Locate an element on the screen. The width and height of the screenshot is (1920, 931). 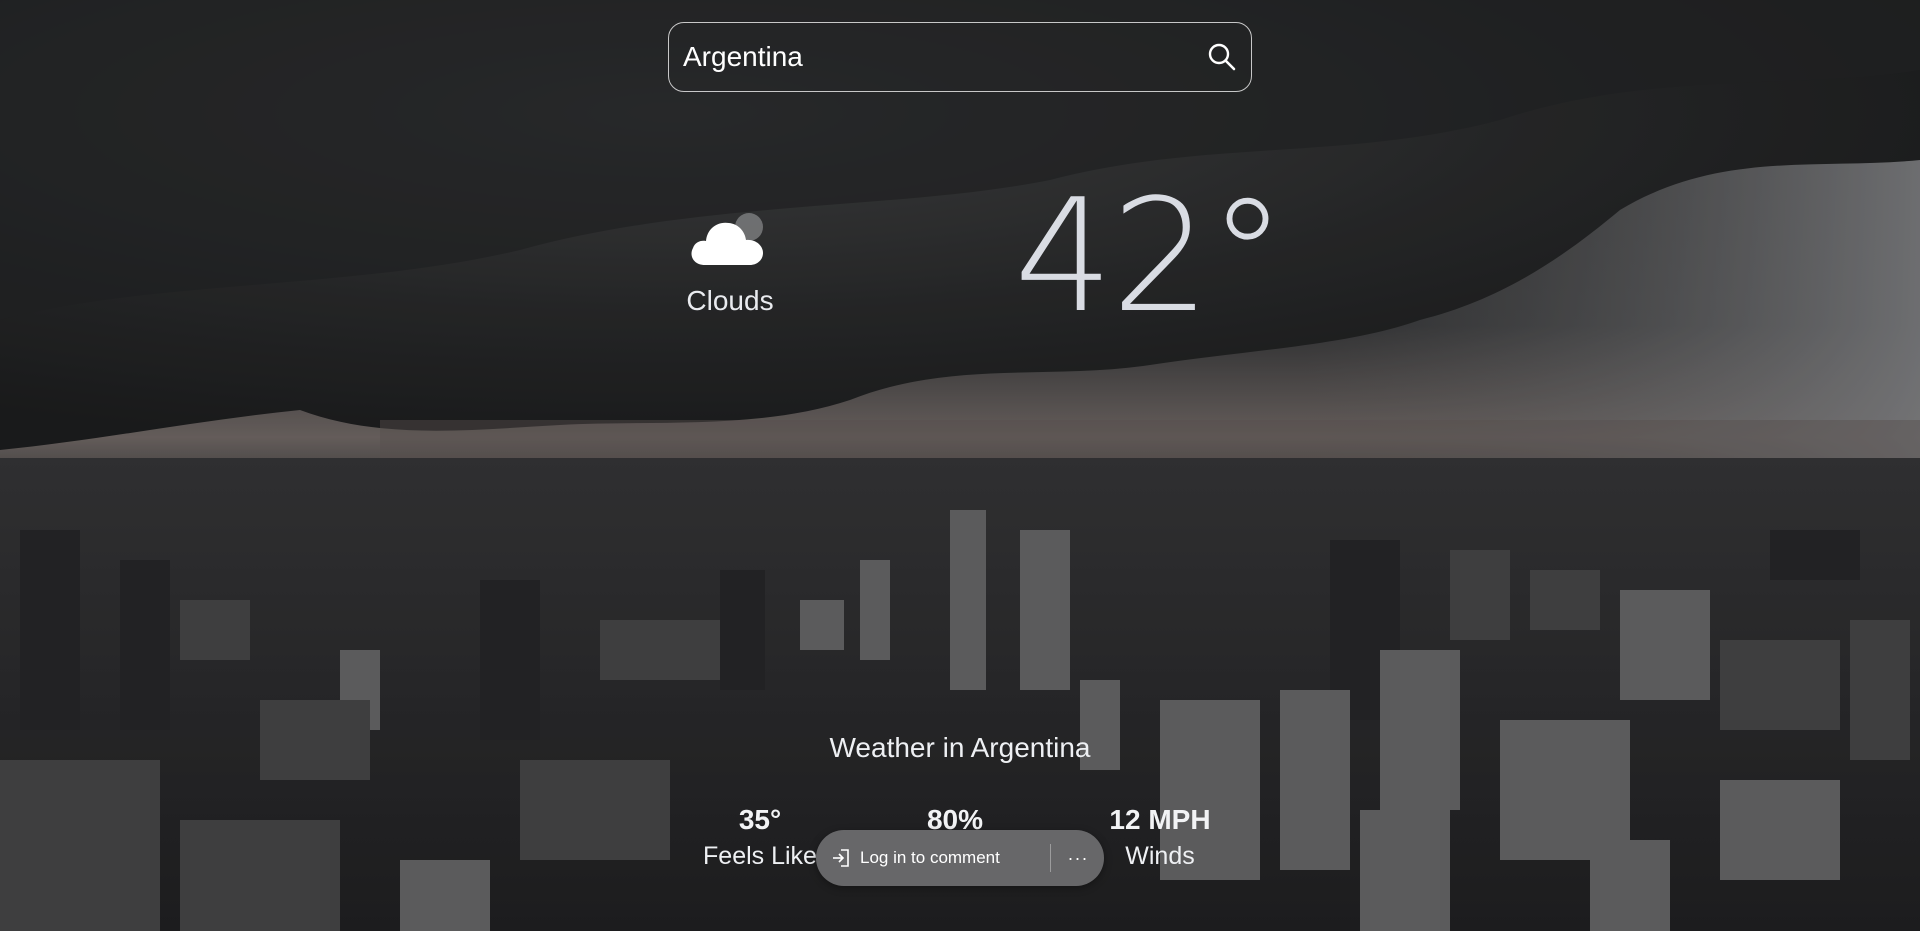
current-temperature: 42° is located at coordinates (1150, 256).